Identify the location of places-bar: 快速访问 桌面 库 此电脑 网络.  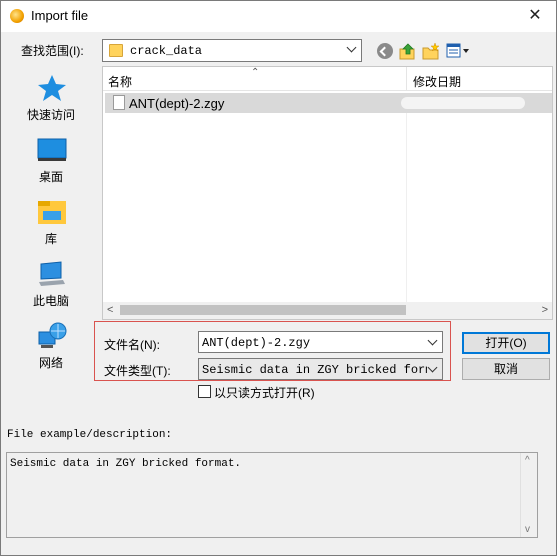
(51, 245).